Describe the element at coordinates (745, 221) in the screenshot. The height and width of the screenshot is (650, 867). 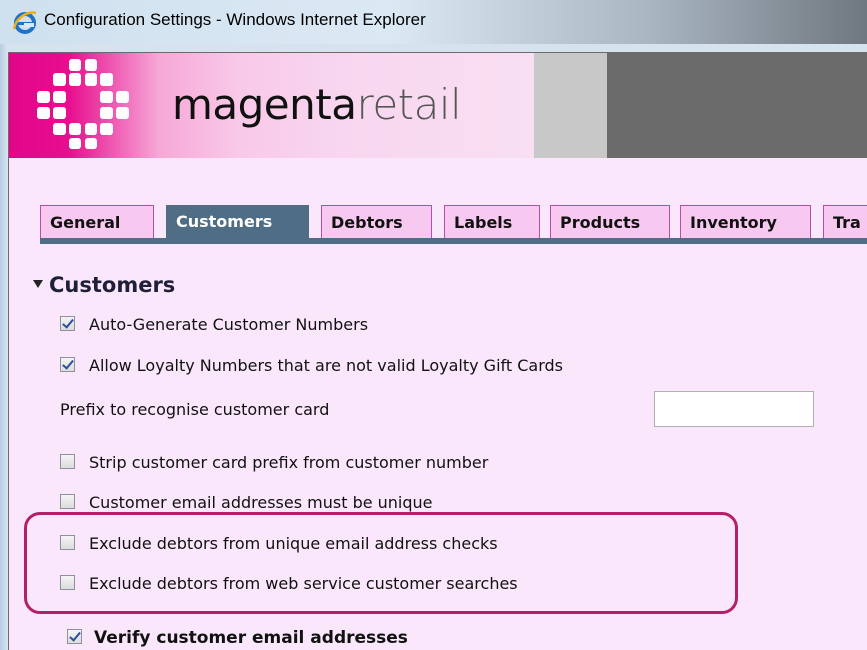
I see `tab-inventory: Inventory` at that location.